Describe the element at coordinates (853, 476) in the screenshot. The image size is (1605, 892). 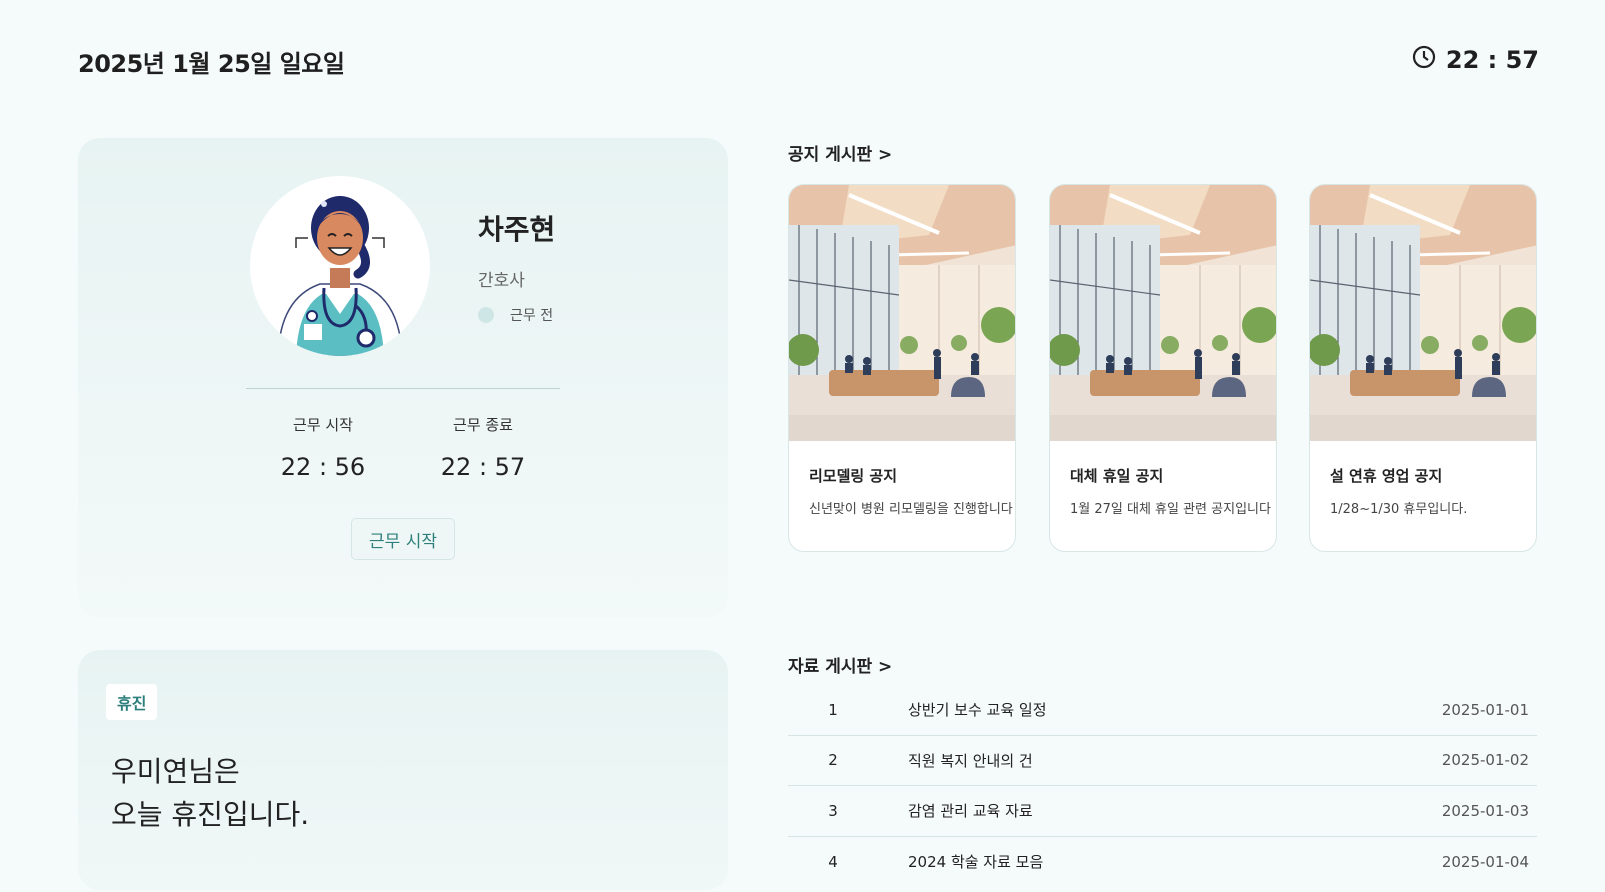
I see `notice-title: 리모델링 공지` at that location.